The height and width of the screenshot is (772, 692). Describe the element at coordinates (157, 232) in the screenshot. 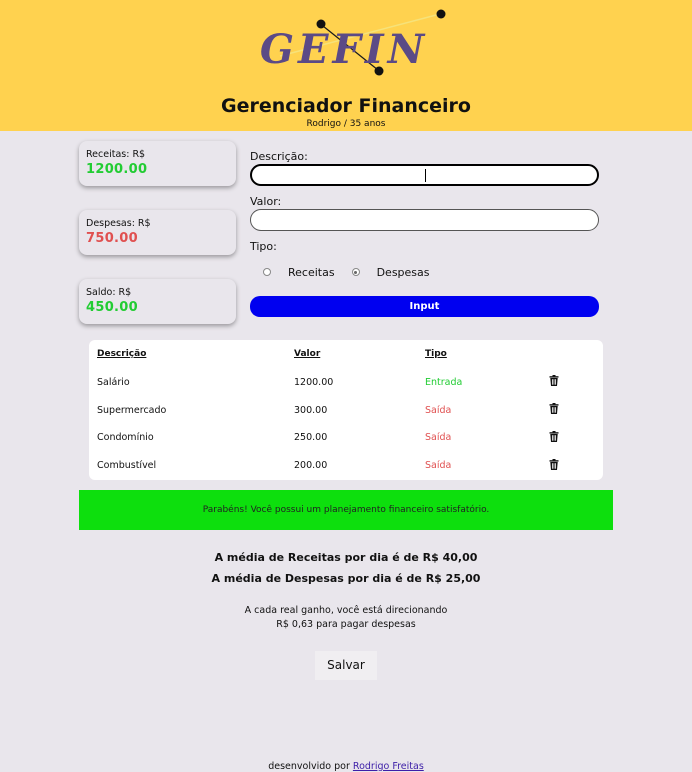

I see `expense-card: Despesas: R$ 750.00` at that location.